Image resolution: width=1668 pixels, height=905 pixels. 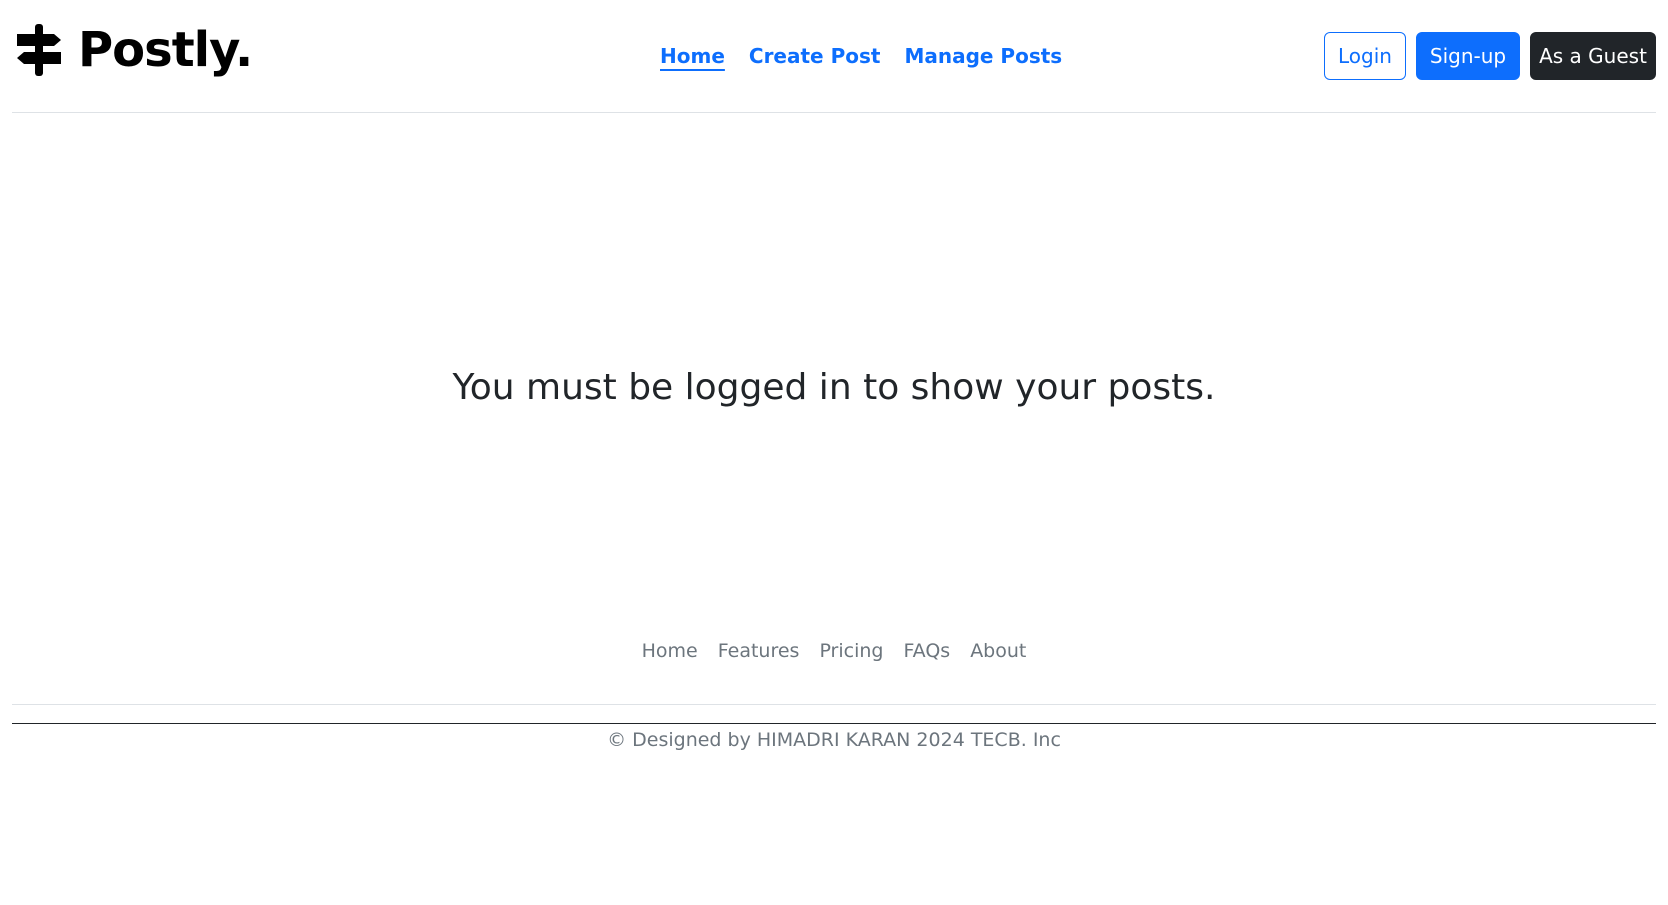 I want to click on footer-link-faqs: FAQs, so click(x=926, y=672).